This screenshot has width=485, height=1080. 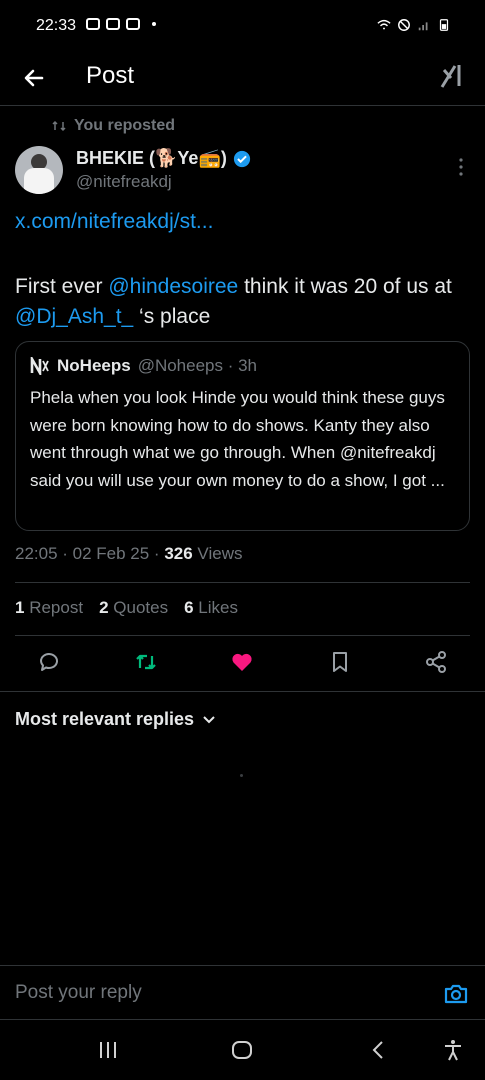 What do you see at coordinates (104, 607) in the screenshot?
I see `quotes-count: 2` at bounding box center [104, 607].